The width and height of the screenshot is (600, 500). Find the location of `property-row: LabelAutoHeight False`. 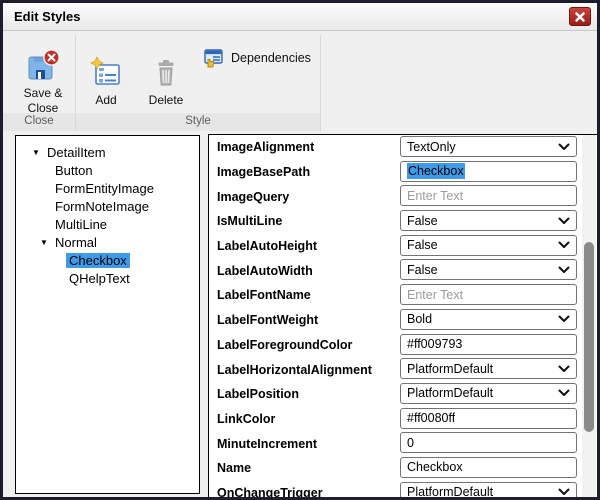

property-row: LabelAutoHeight False is located at coordinates (403, 246).